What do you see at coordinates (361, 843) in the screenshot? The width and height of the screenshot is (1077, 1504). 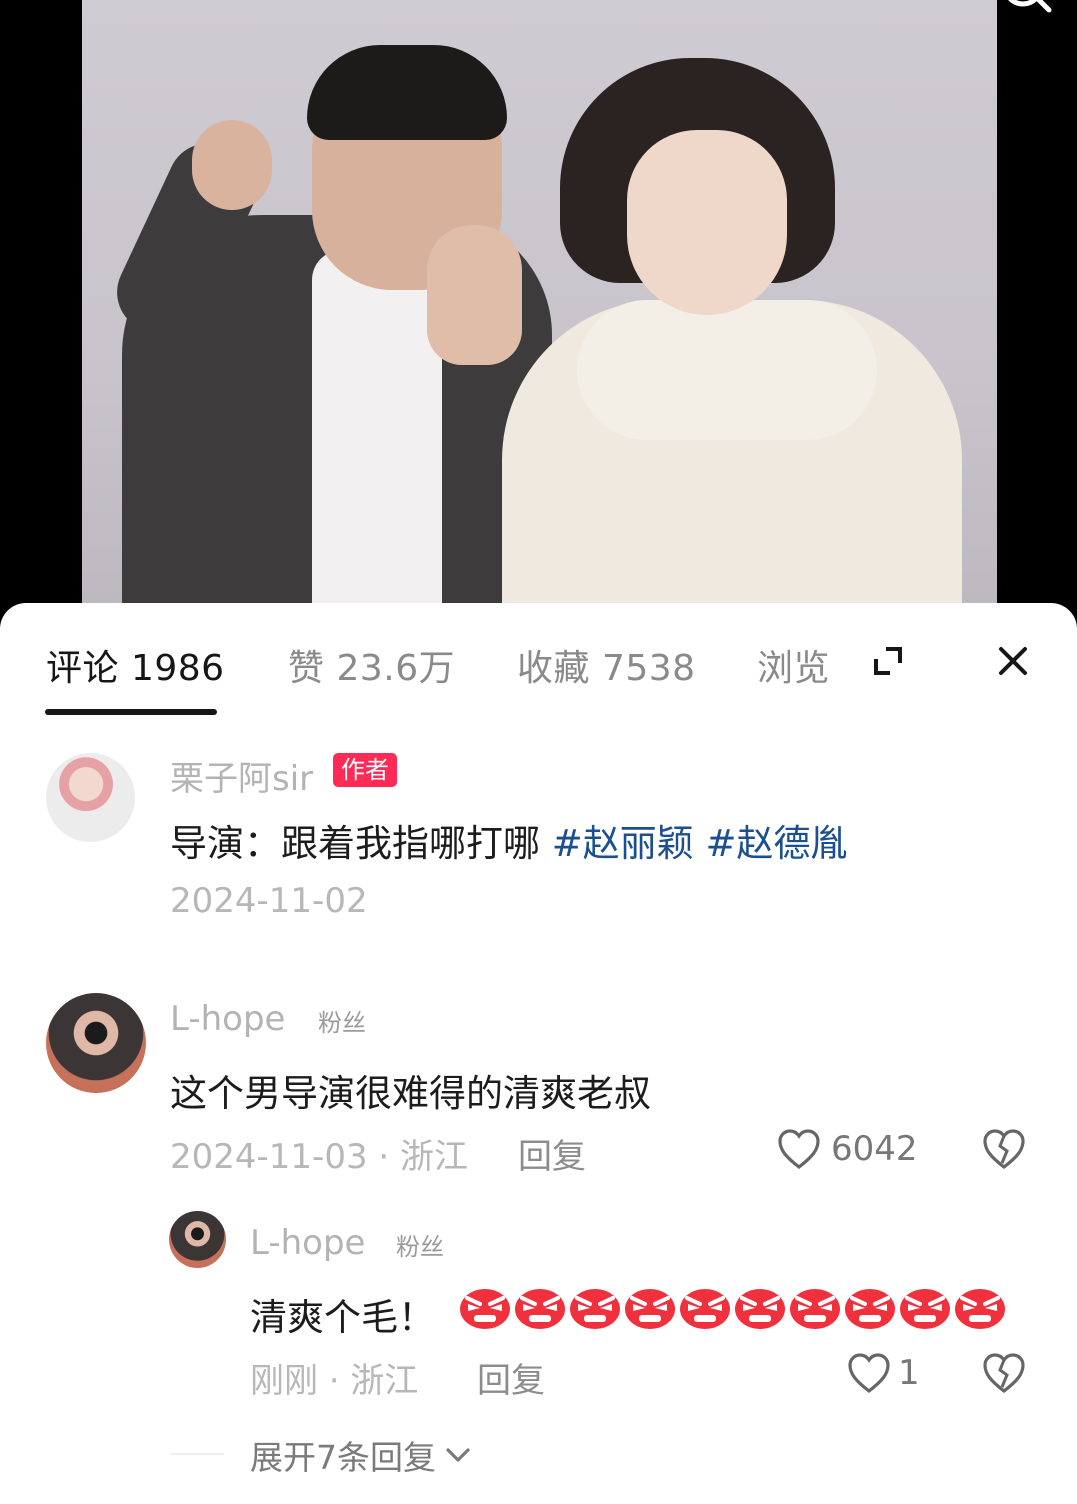 I see `comment-text-plain: 导演：跟着我指哪打哪` at bounding box center [361, 843].